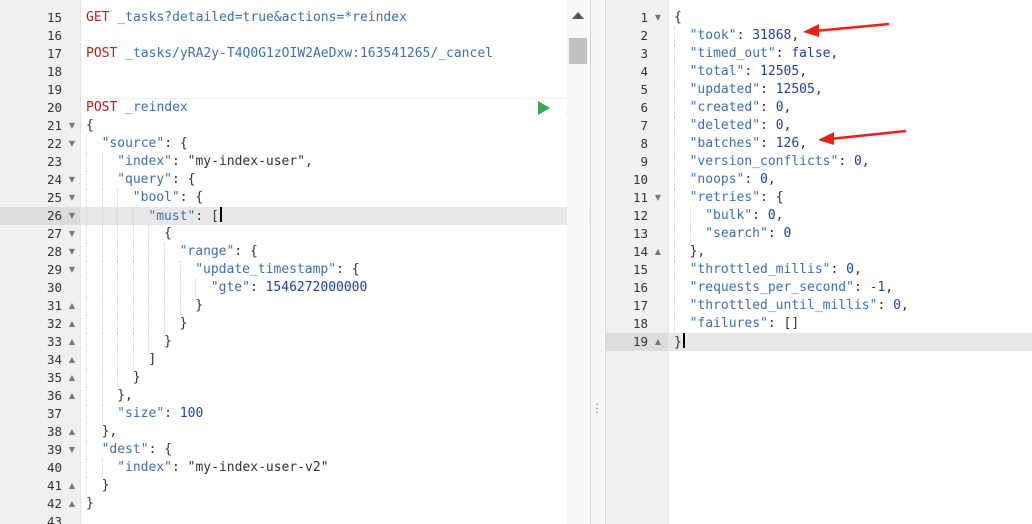 Image resolution: width=1032 pixels, height=524 pixels. I want to click on response_viewer-line-3: 3 "timed_out": false,, so click(819, 54).